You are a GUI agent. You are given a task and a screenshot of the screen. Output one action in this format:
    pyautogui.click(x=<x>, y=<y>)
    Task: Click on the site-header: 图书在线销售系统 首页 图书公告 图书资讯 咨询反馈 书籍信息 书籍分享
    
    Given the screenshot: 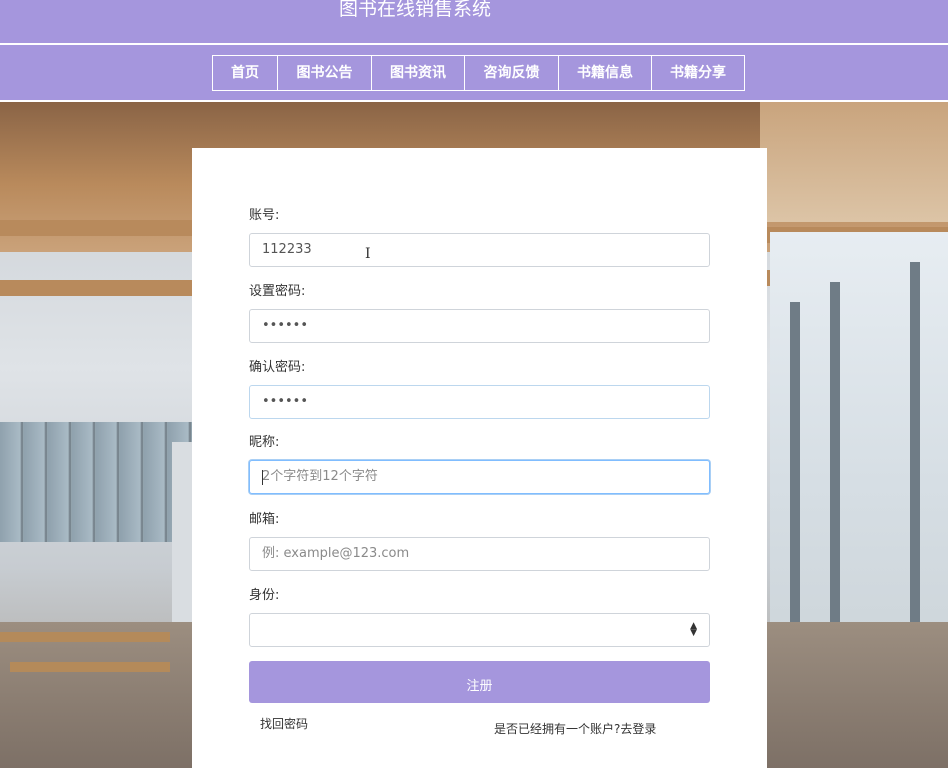 What is the action you would take?
    pyautogui.click(x=474, y=51)
    